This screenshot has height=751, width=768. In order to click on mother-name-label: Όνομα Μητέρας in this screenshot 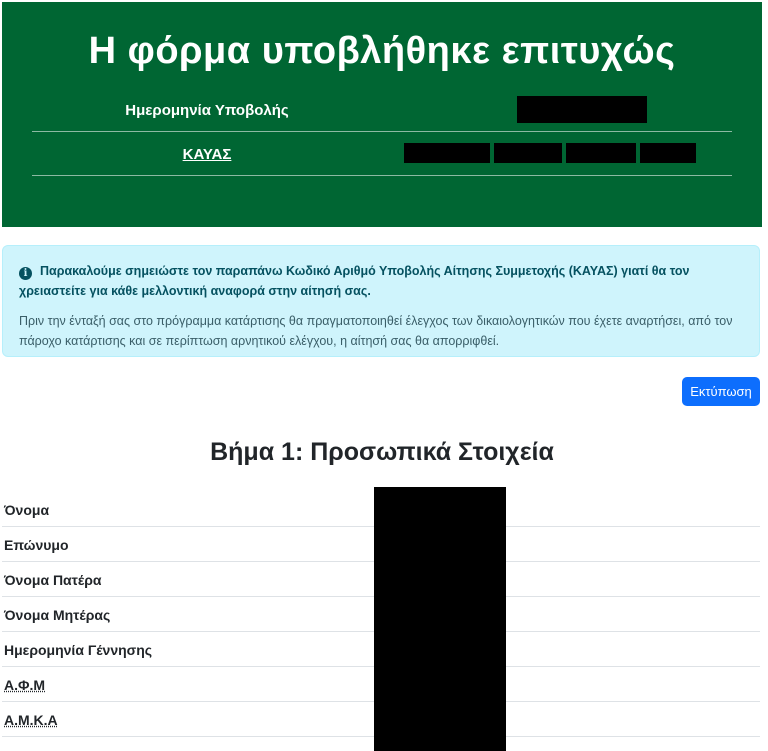, I will do `click(57, 615)`.